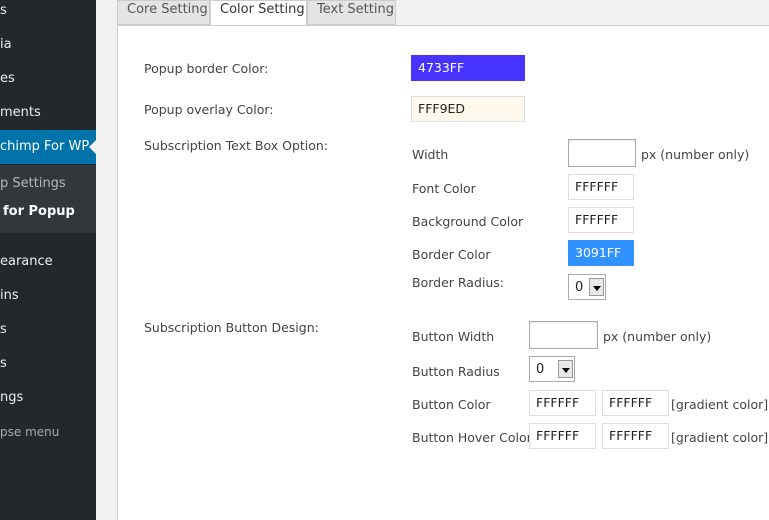 Image resolution: width=769 pixels, height=520 pixels. I want to click on textbox-bg-color-field: FFFFFF, so click(601, 220).